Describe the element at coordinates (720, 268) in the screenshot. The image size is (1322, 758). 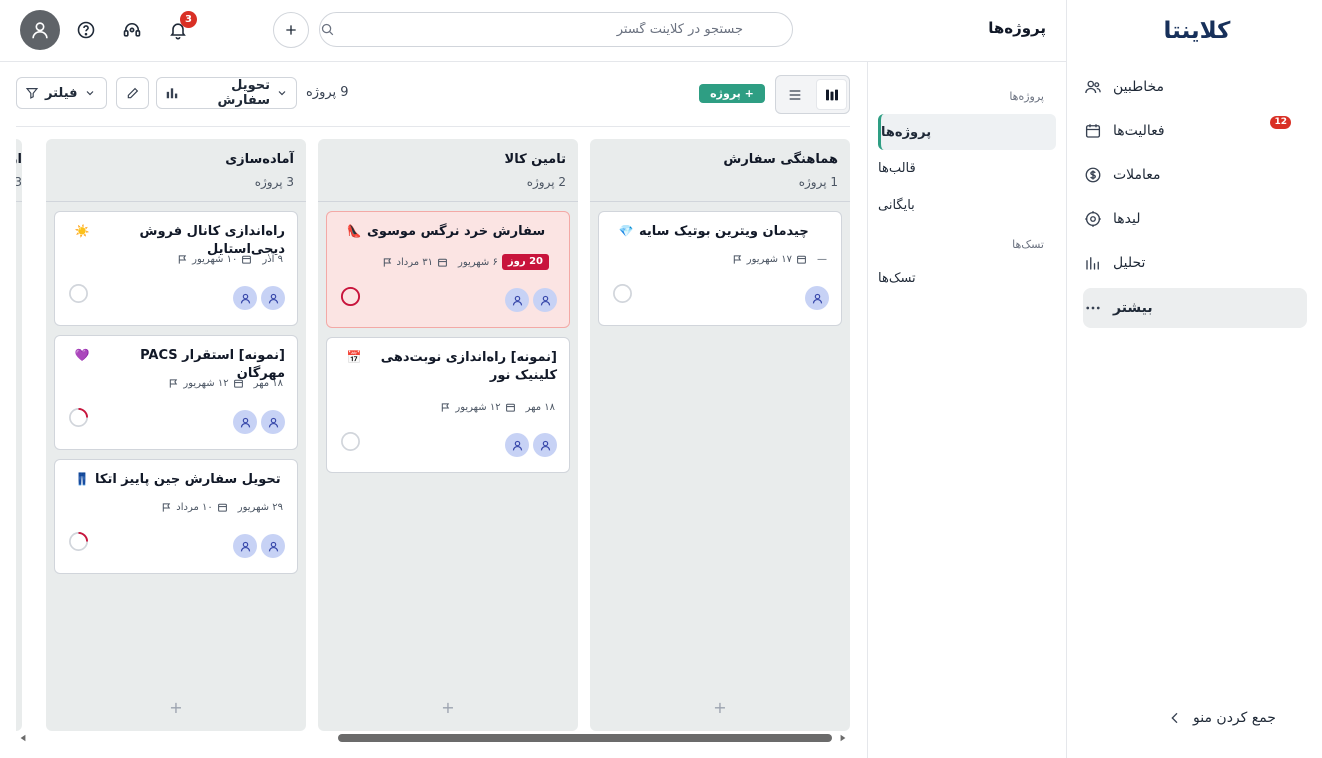
I see `project-card: 💎 چیدمان ویترین بوتیک سایه ۱۷ شهریور —` at that location.